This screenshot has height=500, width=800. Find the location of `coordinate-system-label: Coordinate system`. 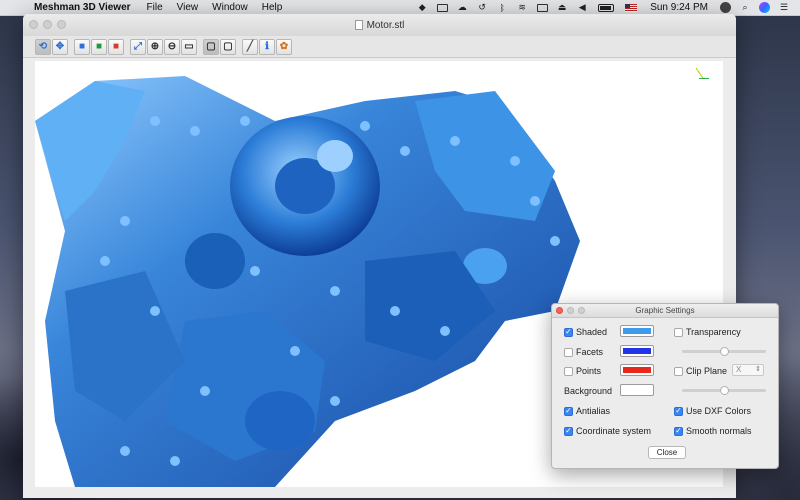

coordinate-system-label: Coordinate system is located at coordinates (614, 431).